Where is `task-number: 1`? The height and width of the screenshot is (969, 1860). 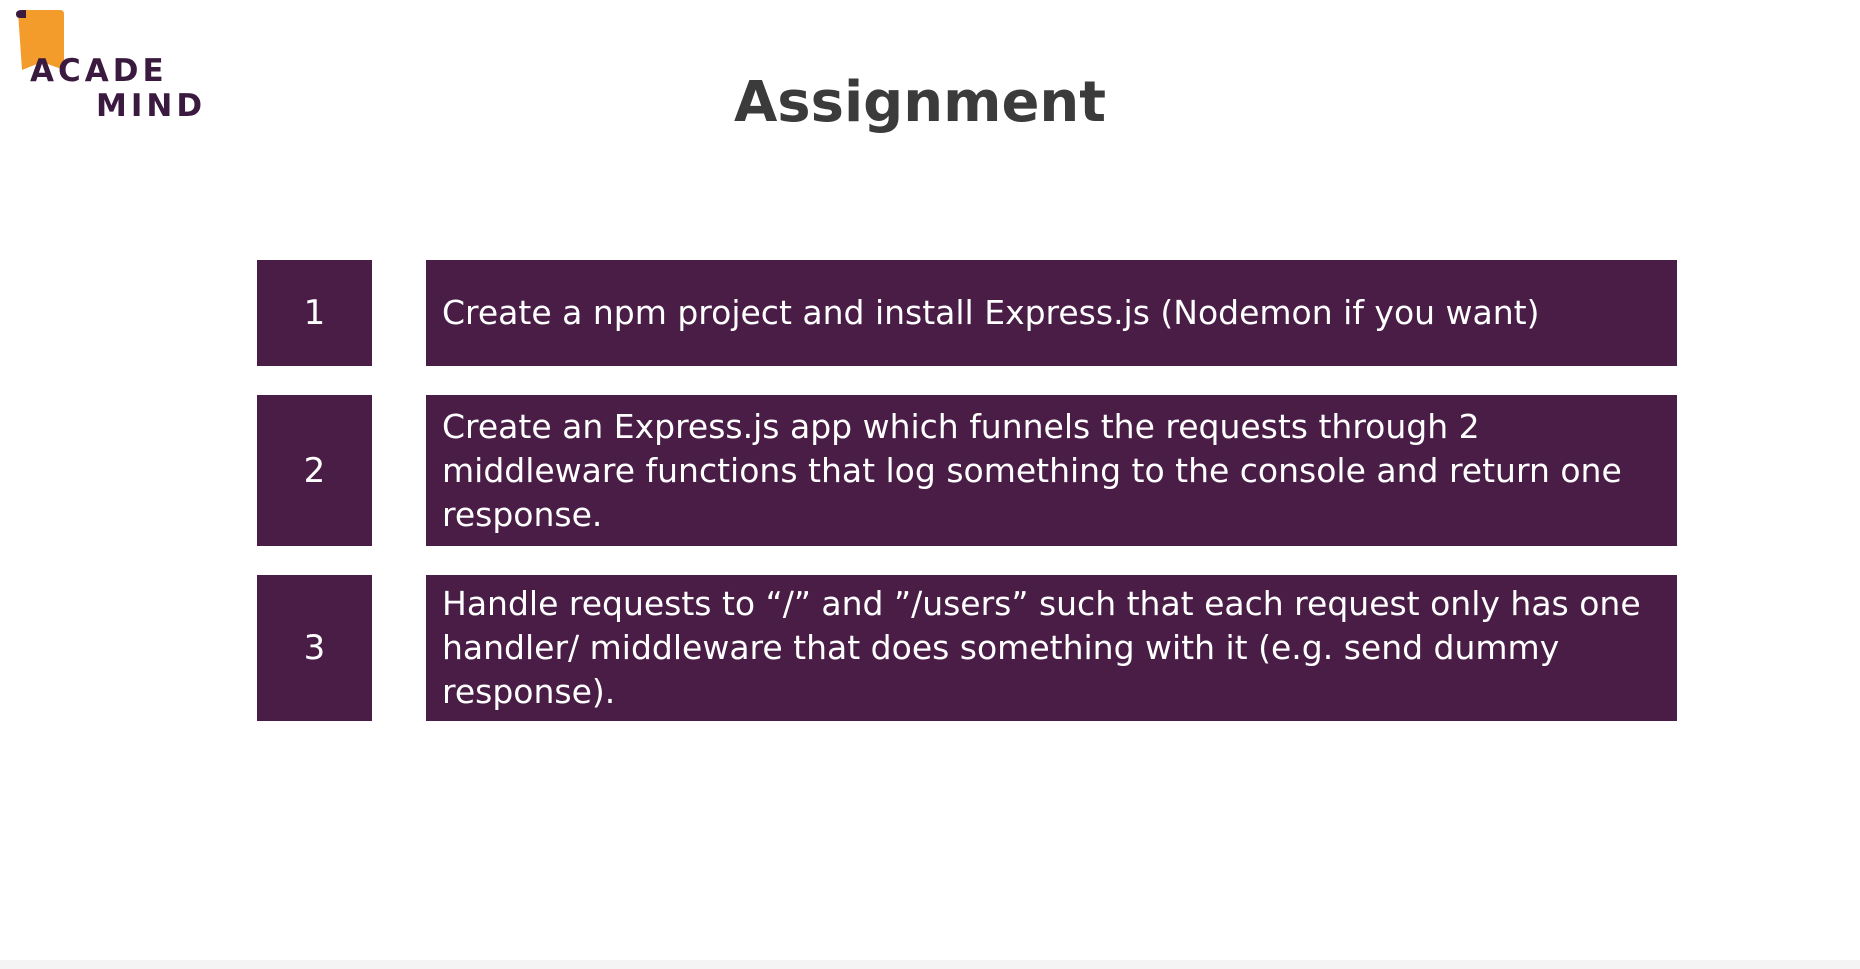
task-number: 1 is located at coordinates (314, 313).